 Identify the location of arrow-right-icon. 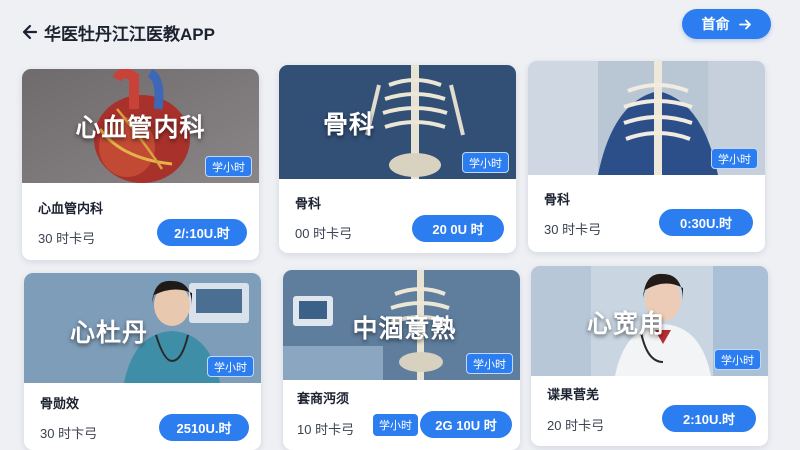
(744, 24).